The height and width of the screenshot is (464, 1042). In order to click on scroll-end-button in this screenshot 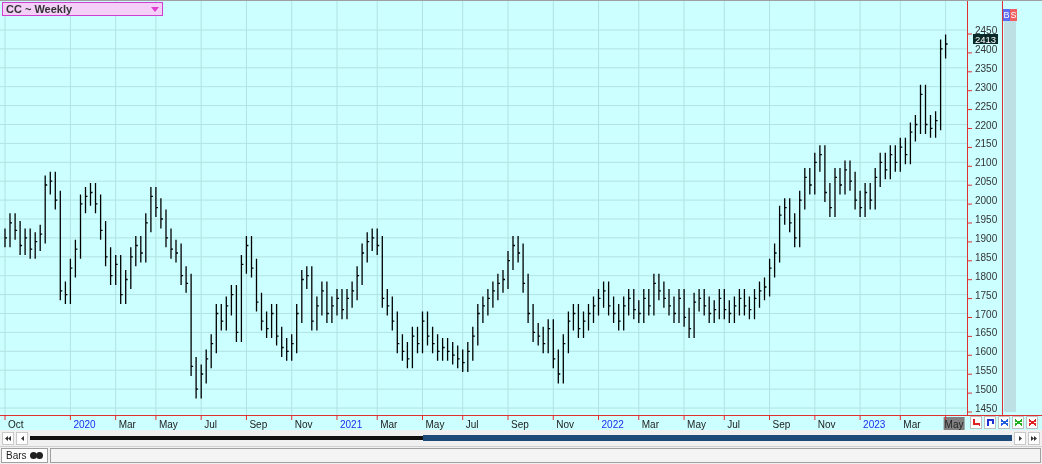, I will do `click(1034, 438)`.